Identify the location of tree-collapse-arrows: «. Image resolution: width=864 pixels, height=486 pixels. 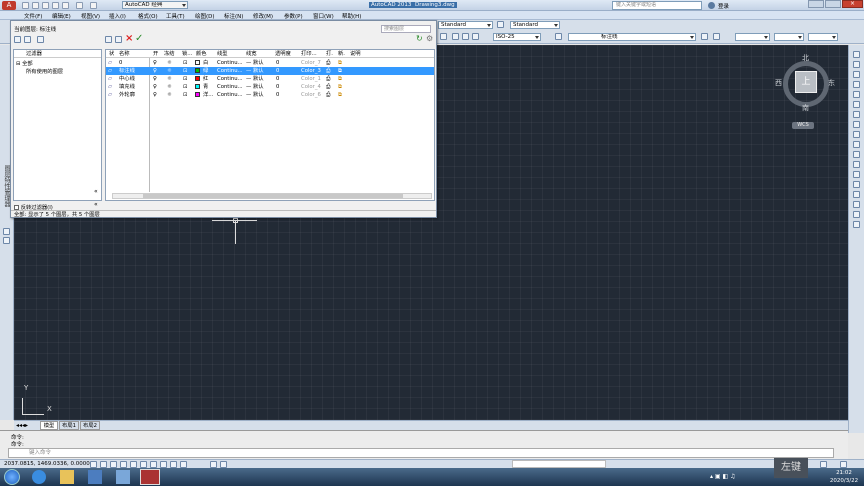
(96, 204).